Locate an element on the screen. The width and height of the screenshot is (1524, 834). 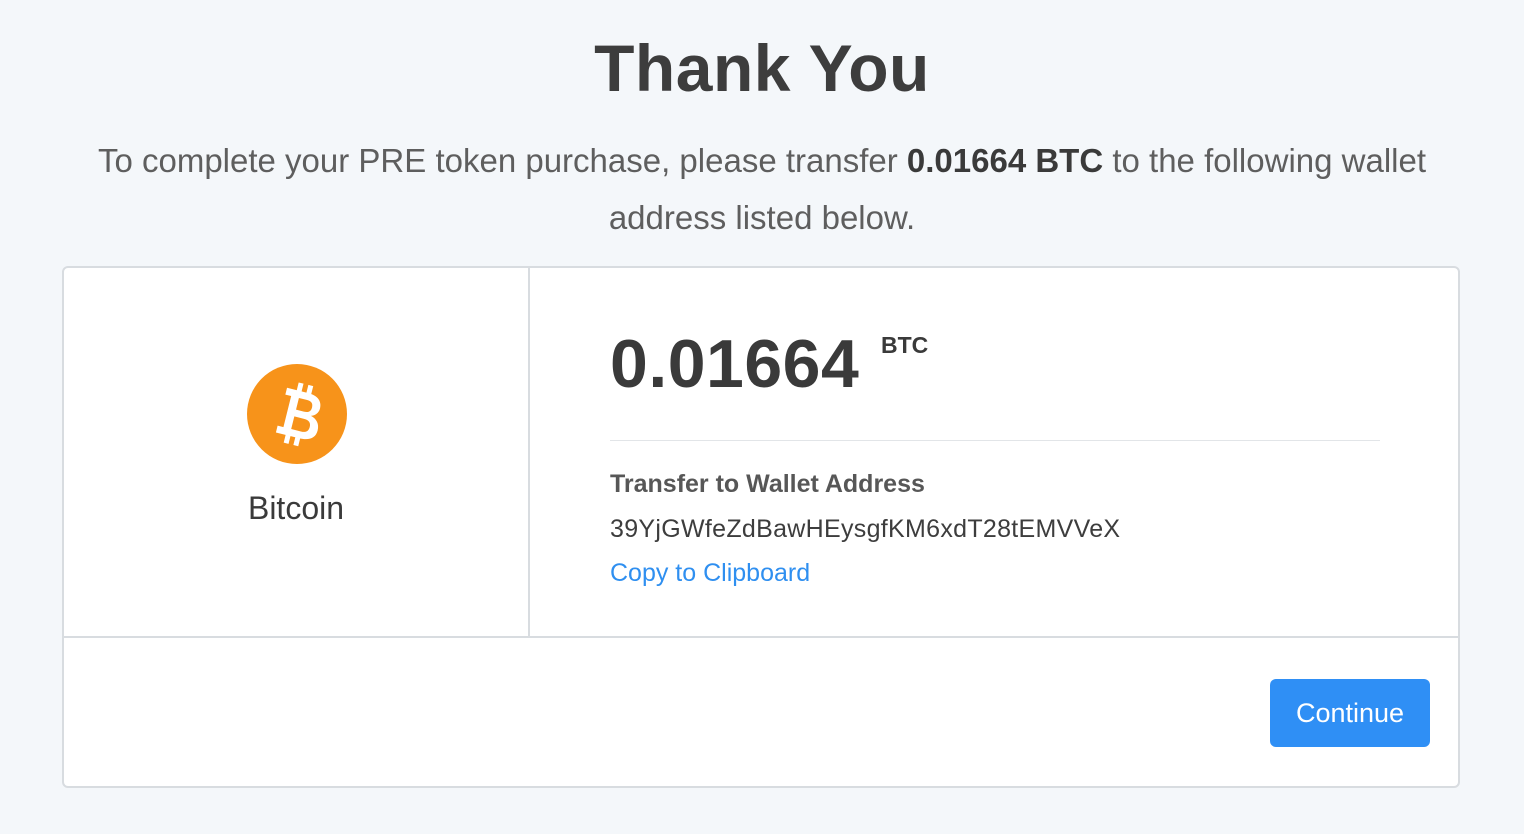
amount-unit: BTC is located at coordinates (905, 345).